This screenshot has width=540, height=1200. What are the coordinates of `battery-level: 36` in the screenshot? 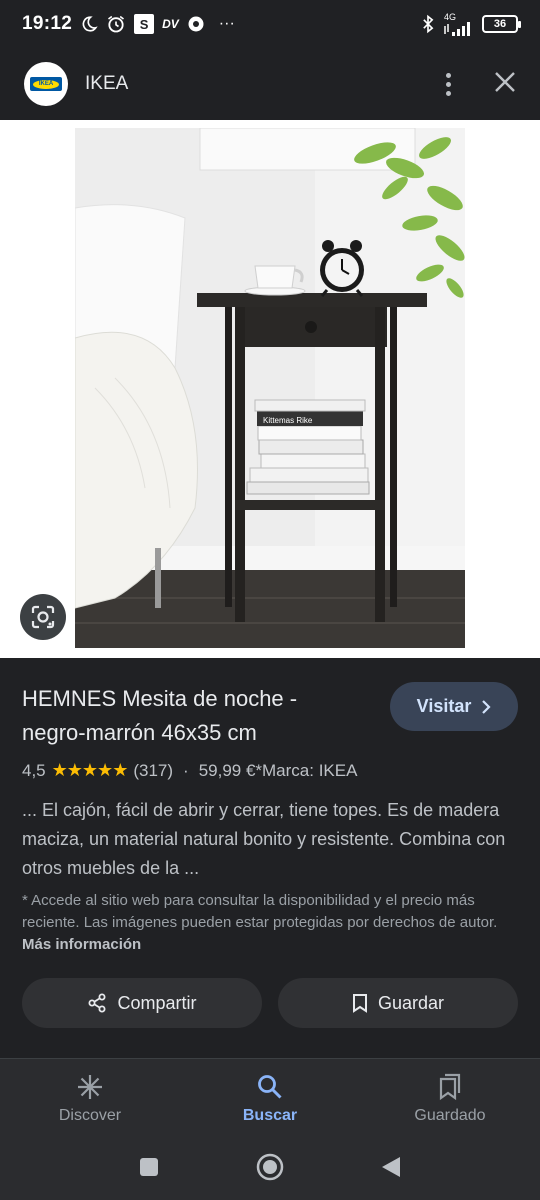 It's located at (500, 24).